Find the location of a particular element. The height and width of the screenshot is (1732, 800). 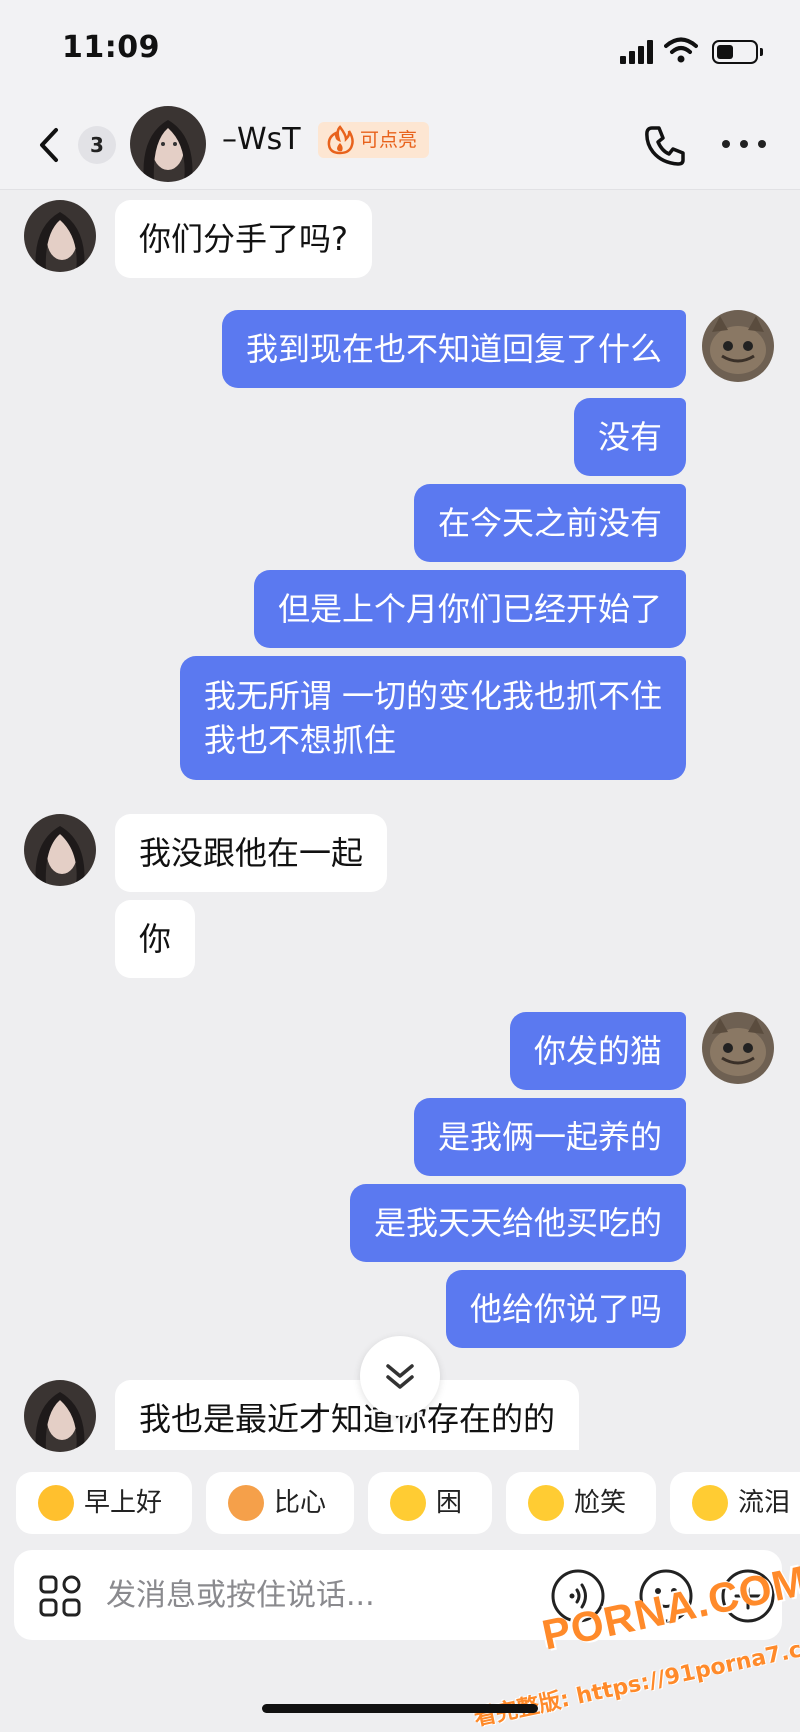

scroll-to-bottom-button is located at coordinates (400, 1376).